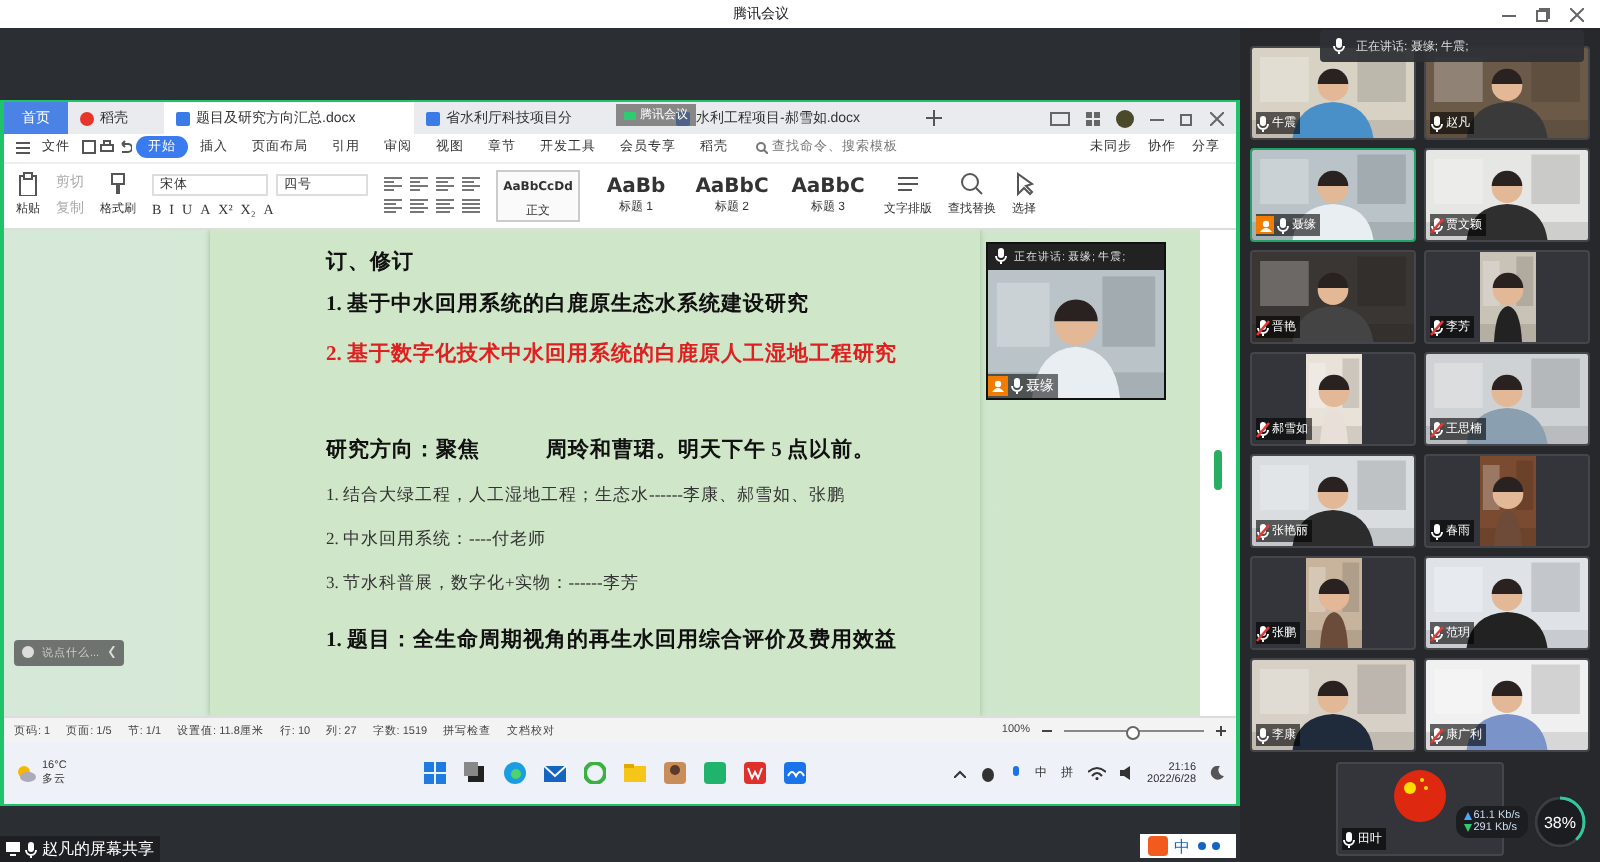 This screenshot has height=862, width=1600. I want to click on document-paragraph: 1. 基于中水回用系统的白鹿原生态水系统建设研究, so click(568, 304).